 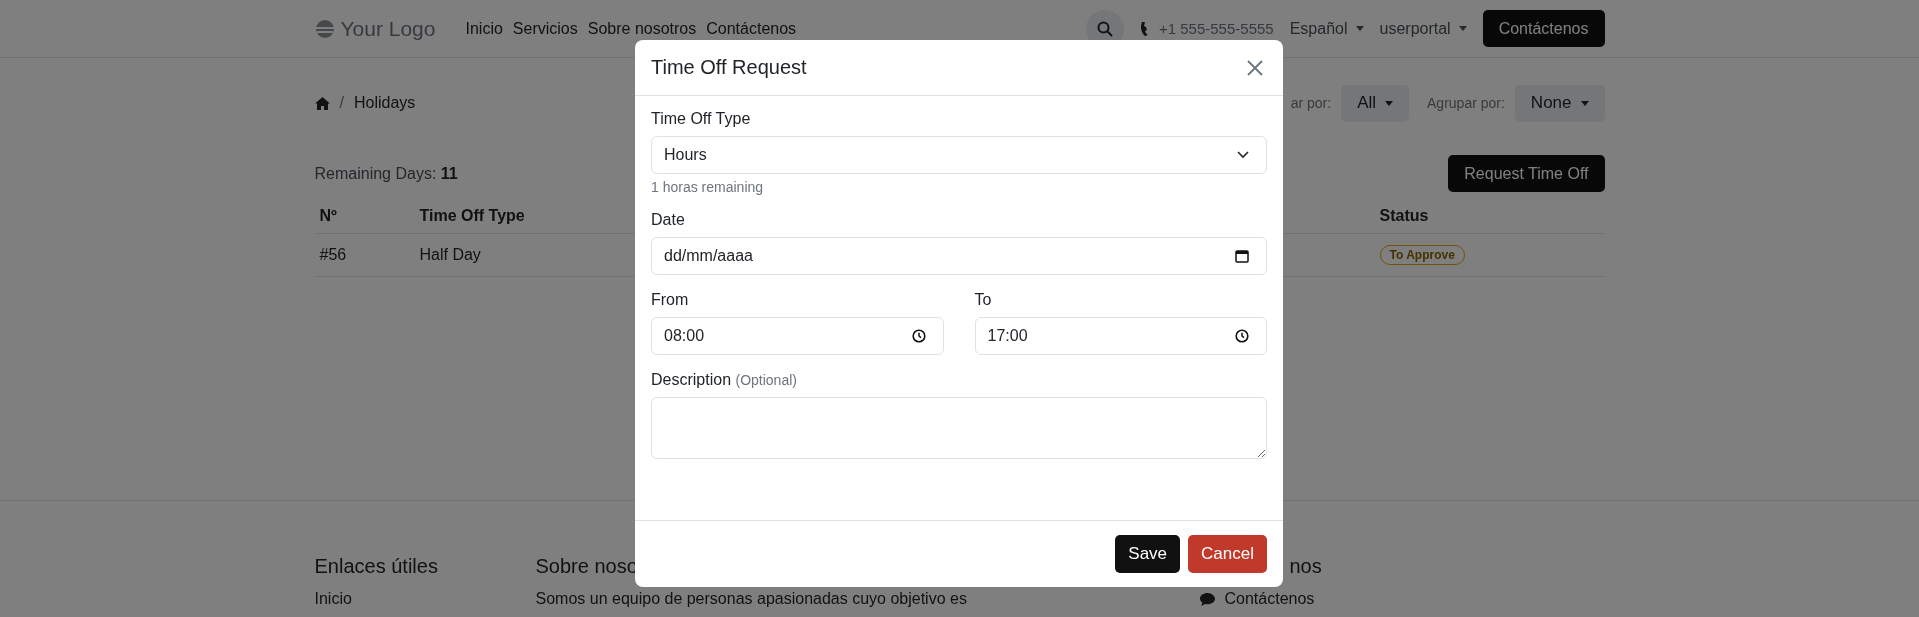 What do you see at coordinates (668, 220) in the screenshot?
I see `field-label: Date` at bounding box center [668, 220].